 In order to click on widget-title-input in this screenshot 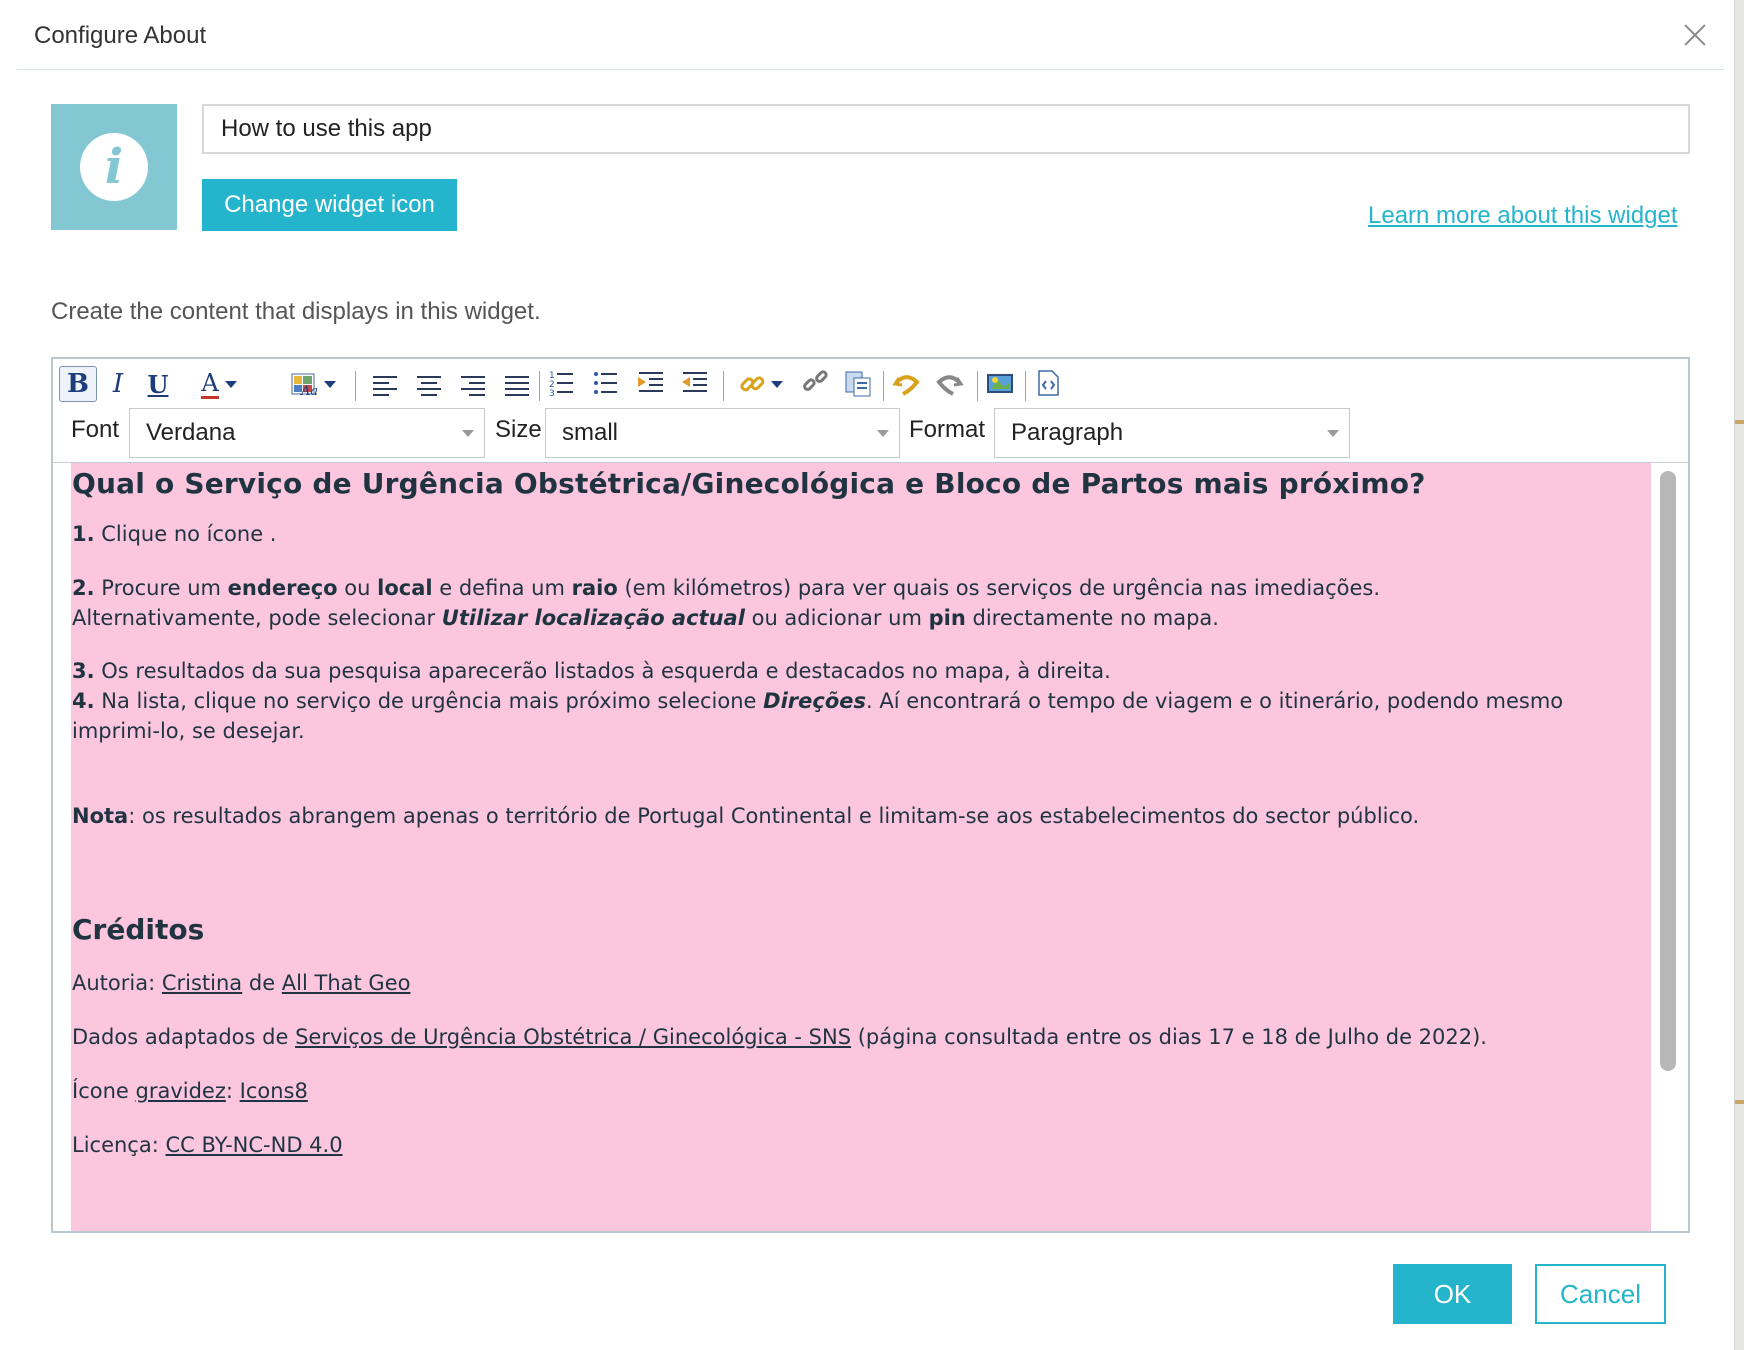, I will do `click(946, 129)`.